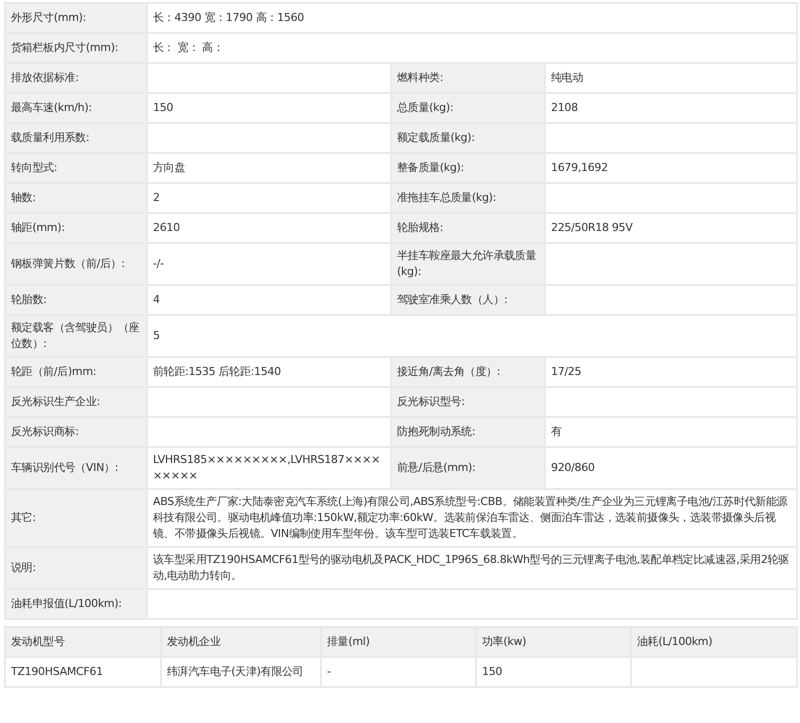 This screenshot has height=723, width=800. I want to click on field-label: 其它:, so click(76, 518).